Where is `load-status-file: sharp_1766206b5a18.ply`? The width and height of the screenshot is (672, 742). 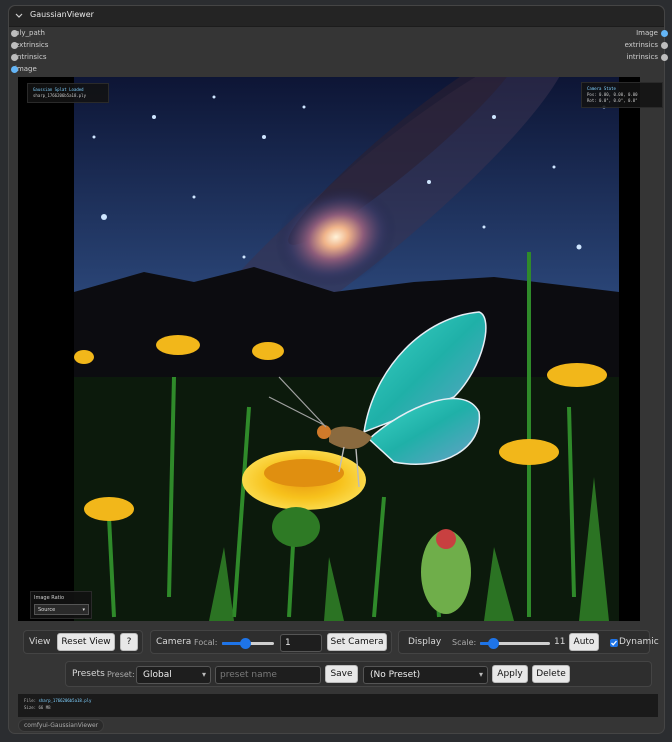 load-status-file: sharp_1766206b5a18.ply is located at coordinates (59, 95).